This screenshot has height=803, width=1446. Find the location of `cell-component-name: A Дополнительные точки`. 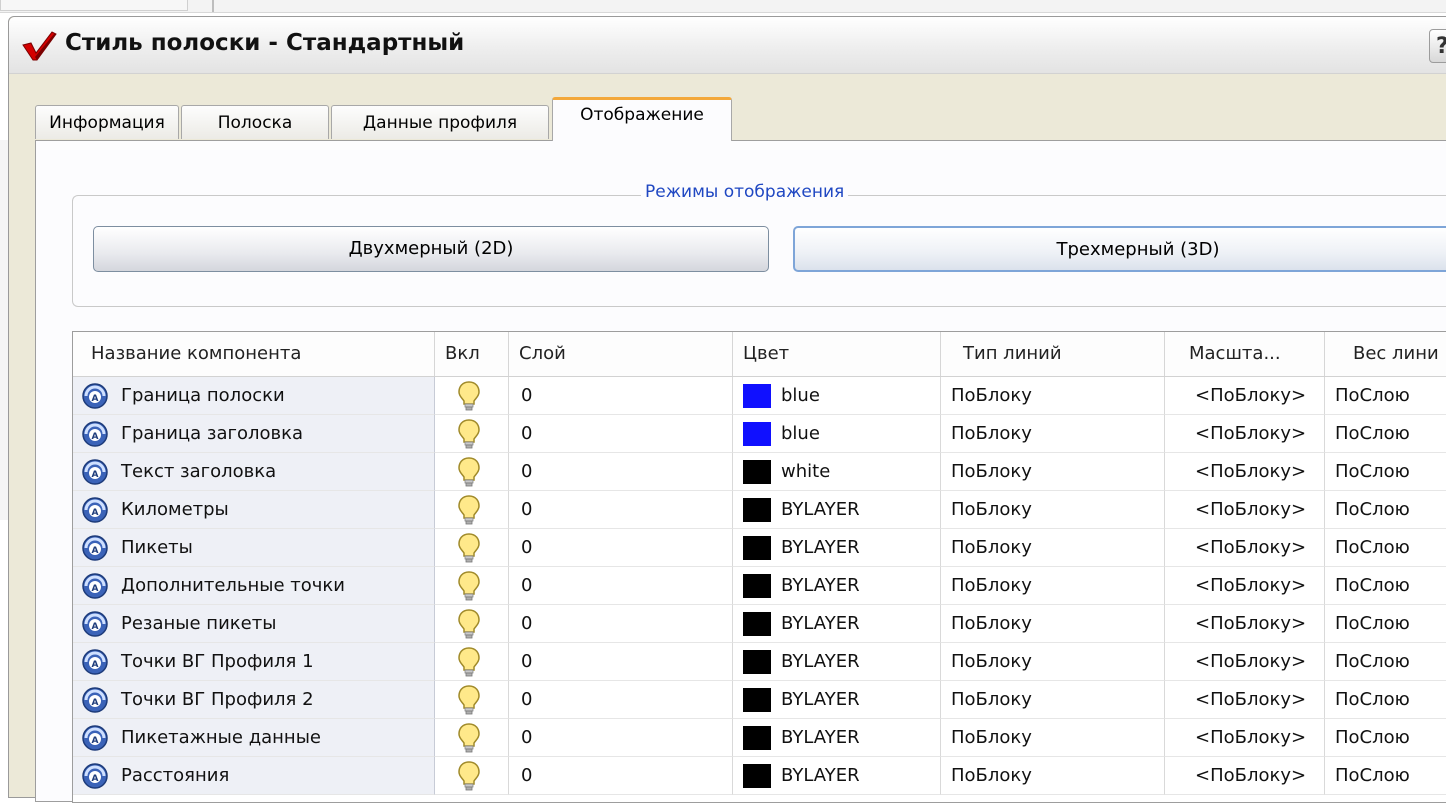

cell-component-name: A Дополнительные точки is located at coordinates (254, 586).